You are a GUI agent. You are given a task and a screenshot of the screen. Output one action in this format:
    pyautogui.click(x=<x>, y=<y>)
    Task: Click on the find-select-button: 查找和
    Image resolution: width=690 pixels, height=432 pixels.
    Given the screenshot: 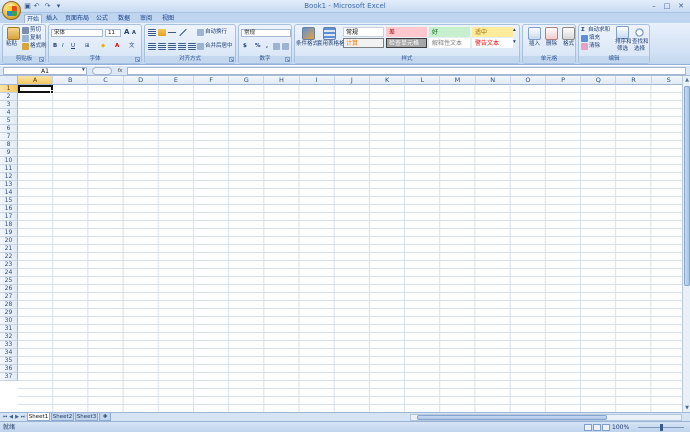 What is the action you would take?
    pyautogui.click(x=640, y=42)
    